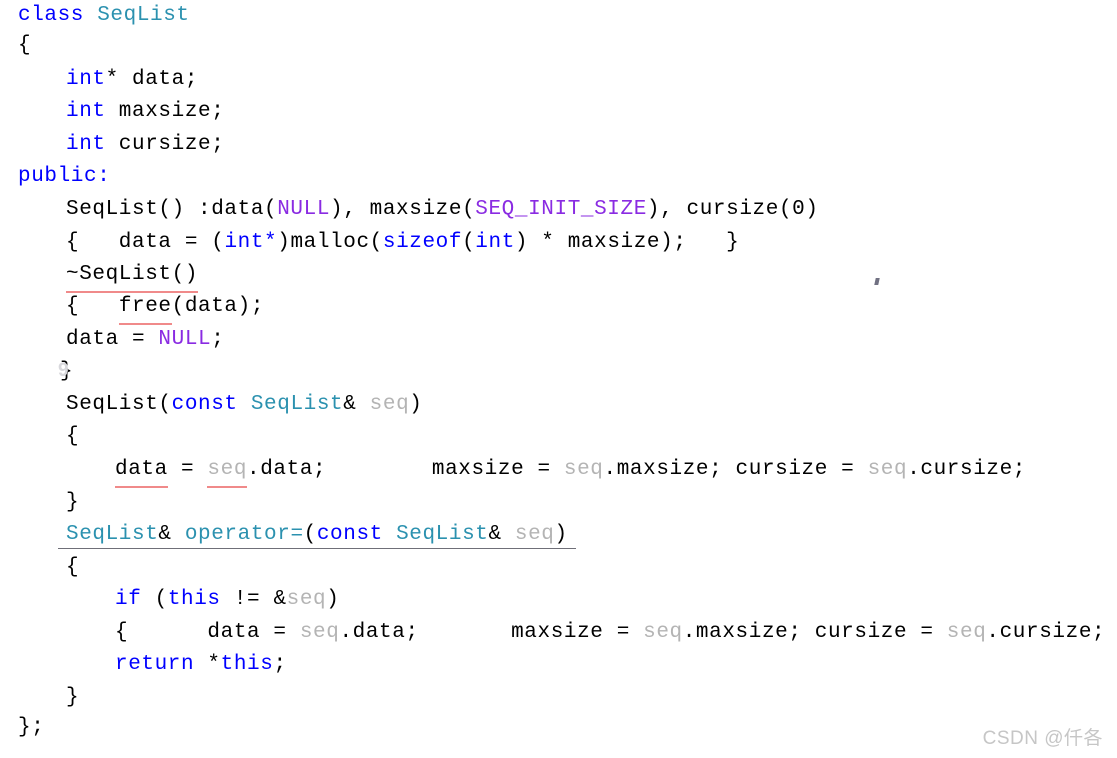 The width and height of the screenshot is (1117, 758). What do you see at coordinates (51, 15) in the screenshot?
I see `token-keyword-class: class` at bounding box center [51, 15].